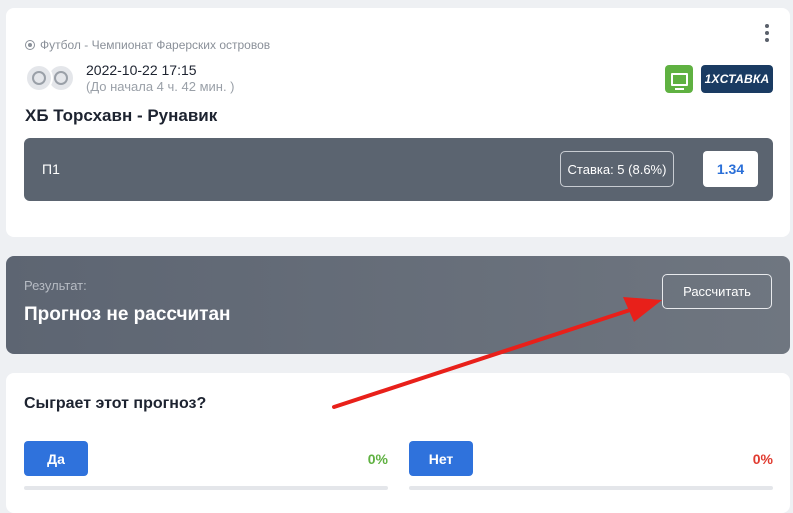 Image resolution: width=793 pixels, height=513 pixels. I want to click on tv-icon, so click(679, 81).